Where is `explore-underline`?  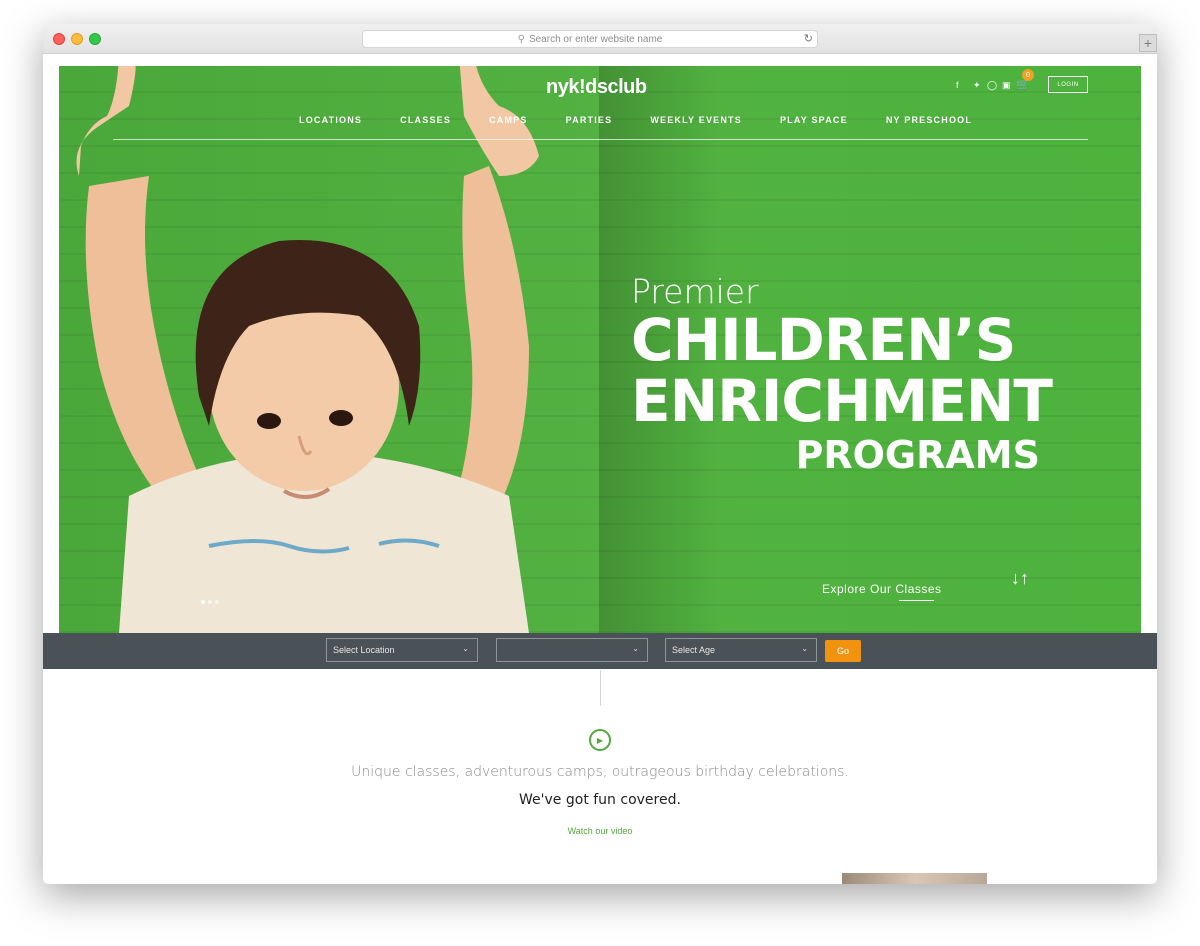
explore-underline is located at coordinates (916, 600).